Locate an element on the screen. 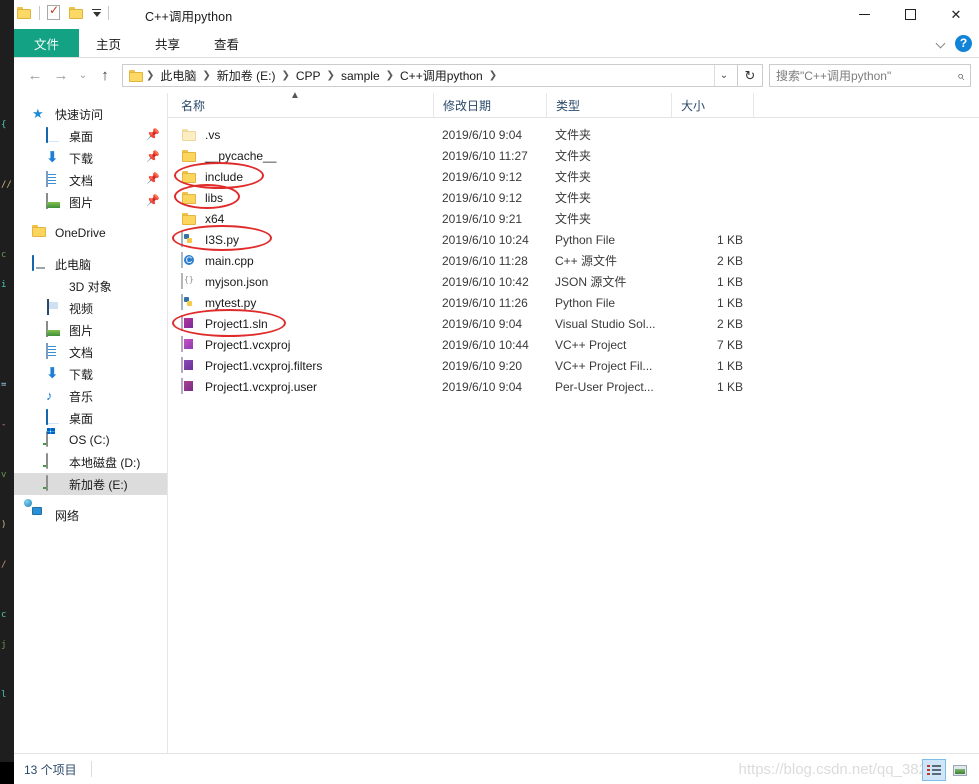 This screenshot has width=979, height=784. breadcrumb-item-drive-e: 新加卷 (E:) is located at coordinates (246, 75).